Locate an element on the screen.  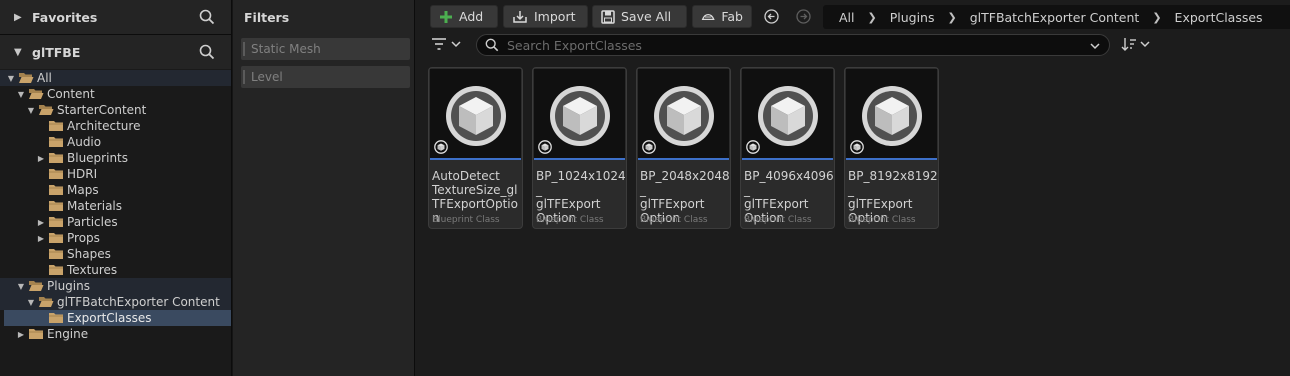
import-label: Import is located at coordinates (555, 16).